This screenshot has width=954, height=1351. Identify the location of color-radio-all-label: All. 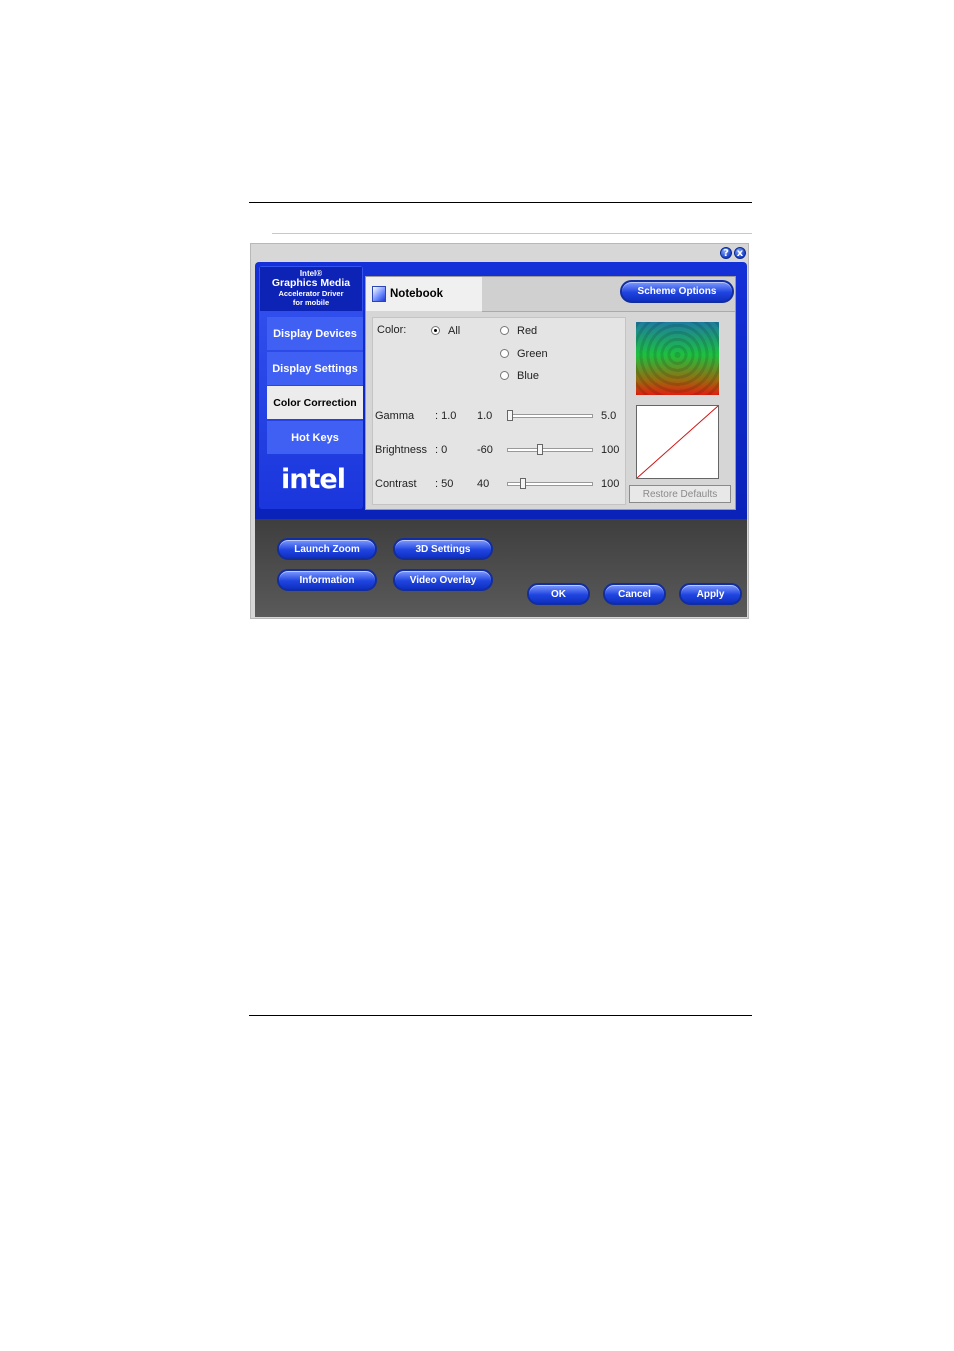
(454, 331).